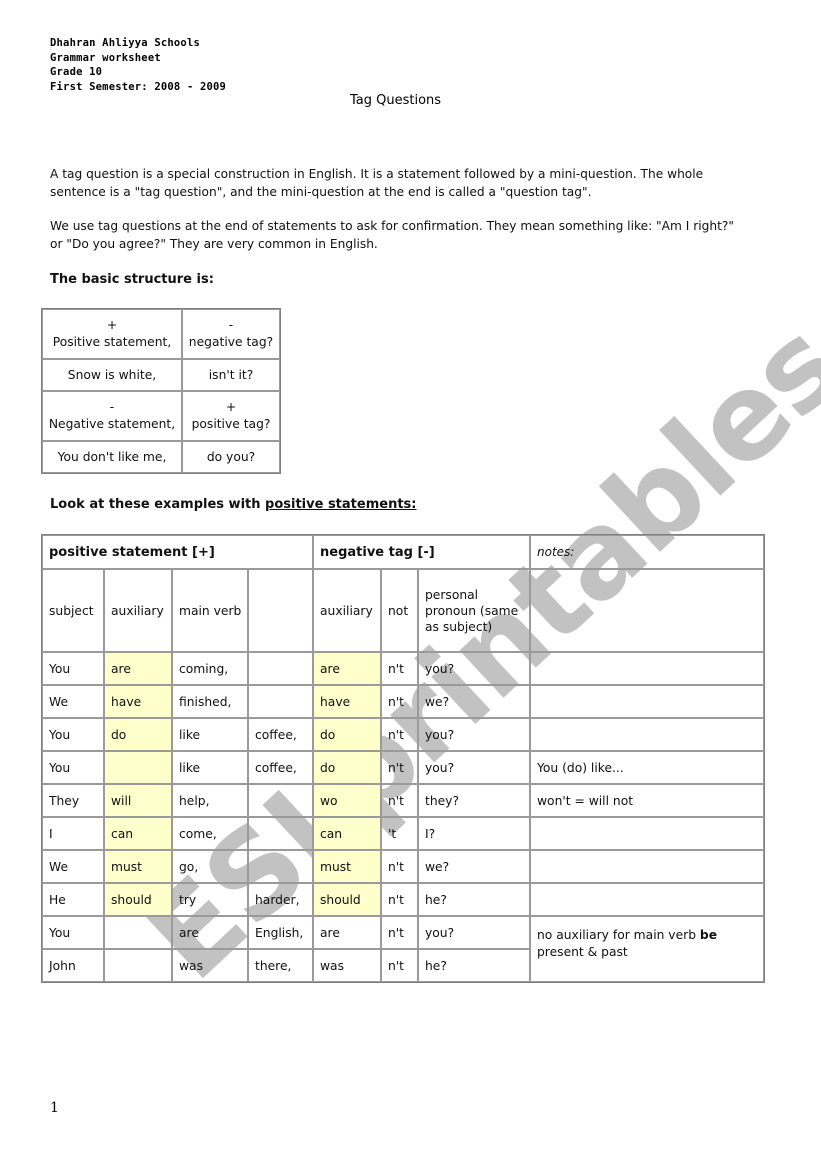  I want to click on cell-text: positive tag?, so click(231, 424).